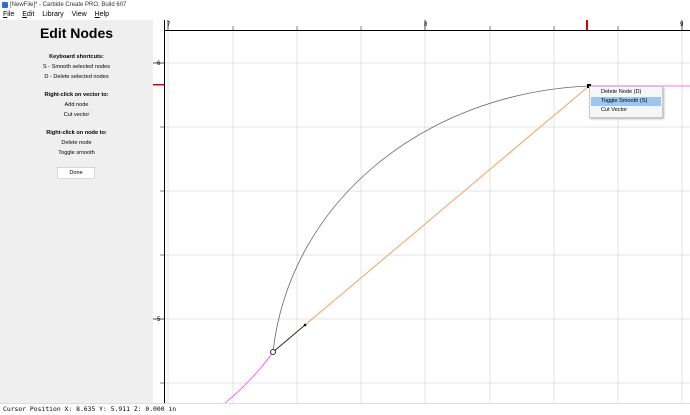 The width and height of the screenshot is (690, 415). Describe the element at coordinates (587, 25) in the screenshot. I see `cursor-x-marker` at that location.